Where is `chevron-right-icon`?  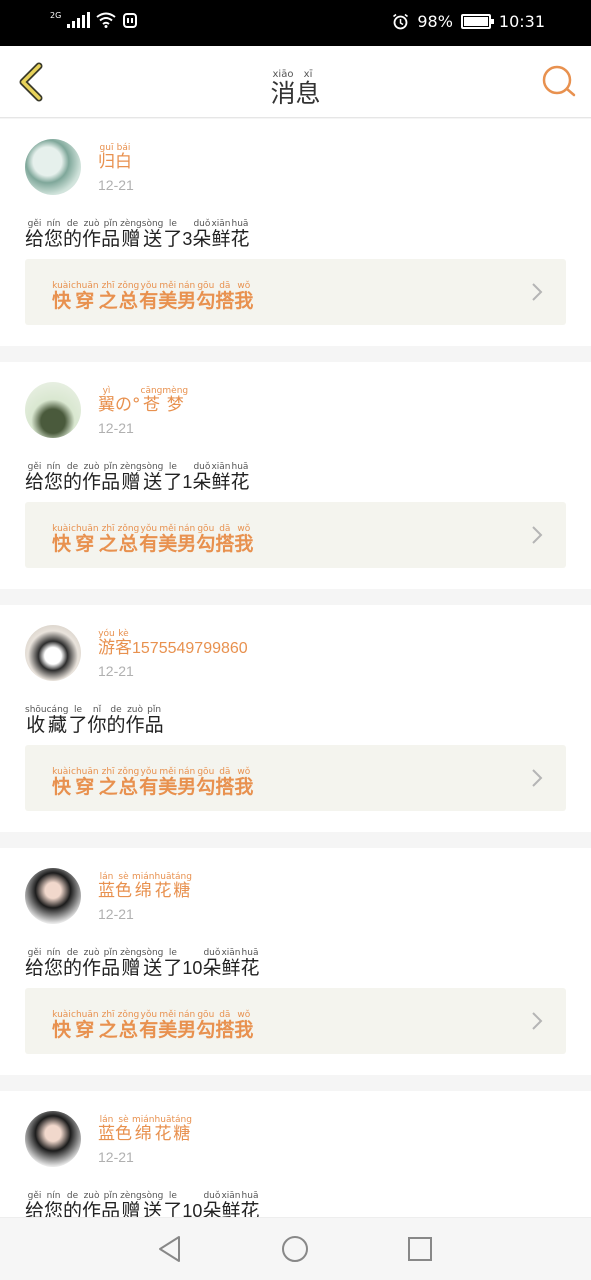
chevron-right-icon is located at coordinates (537, 778).